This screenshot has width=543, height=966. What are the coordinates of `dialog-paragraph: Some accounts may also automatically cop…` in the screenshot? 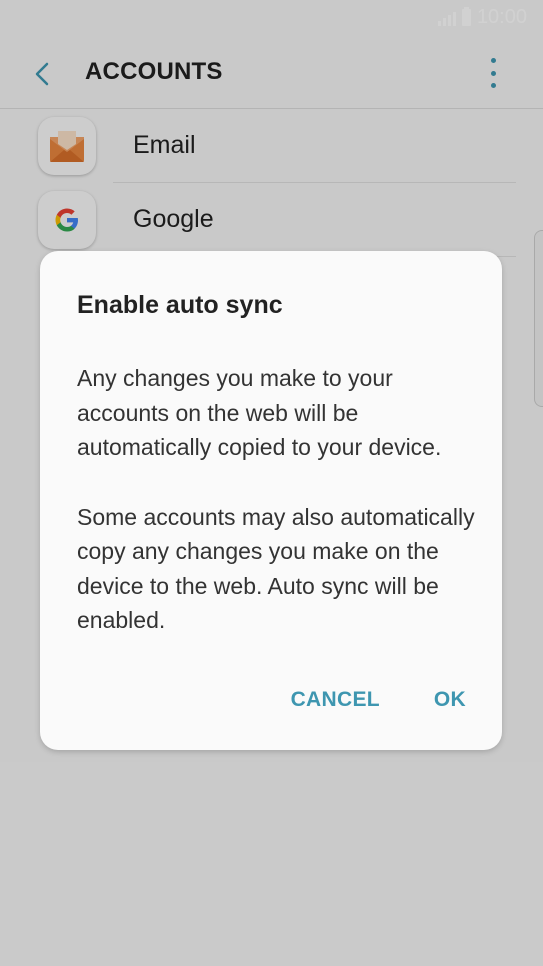 It's located at (276, 568).